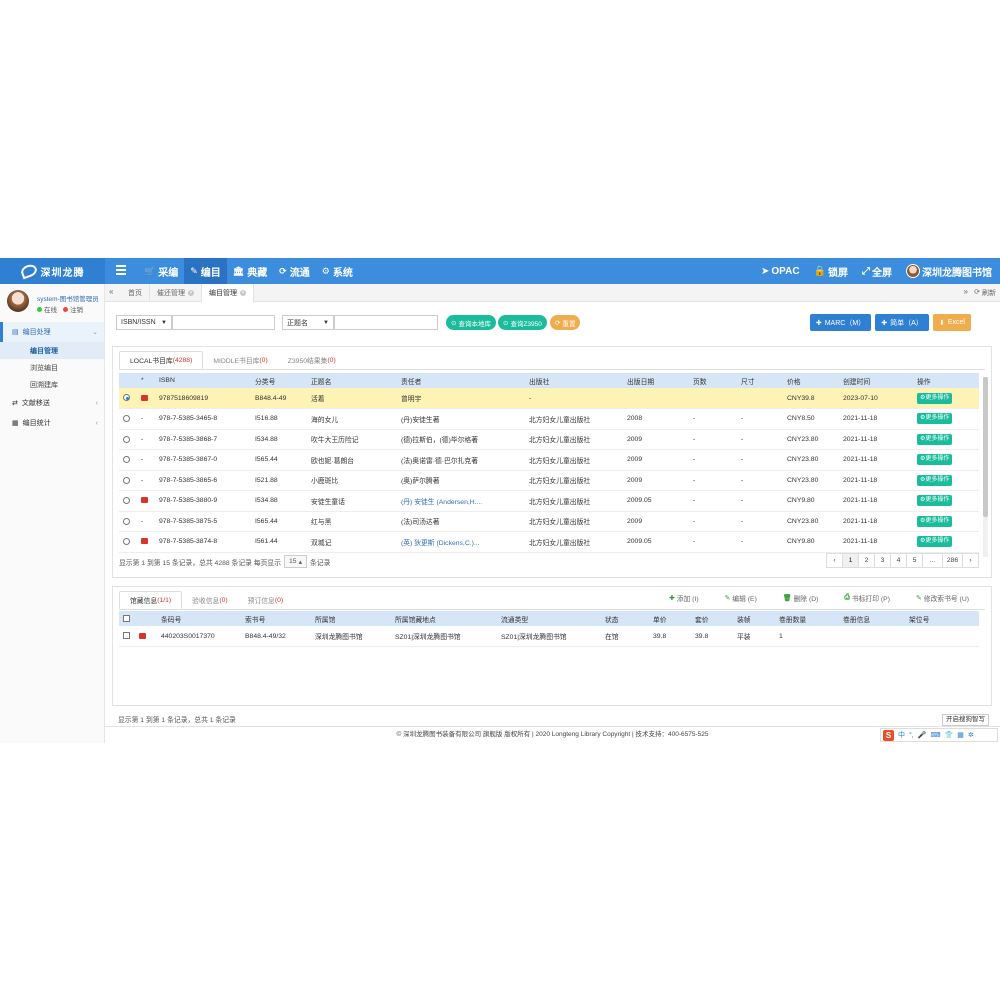 This screenshot has height=1000, width=1000. Describe the element at coordinates (294, 271) in the screenshot. I see `nav-item-circulation: ⟳ 流通` at that location.